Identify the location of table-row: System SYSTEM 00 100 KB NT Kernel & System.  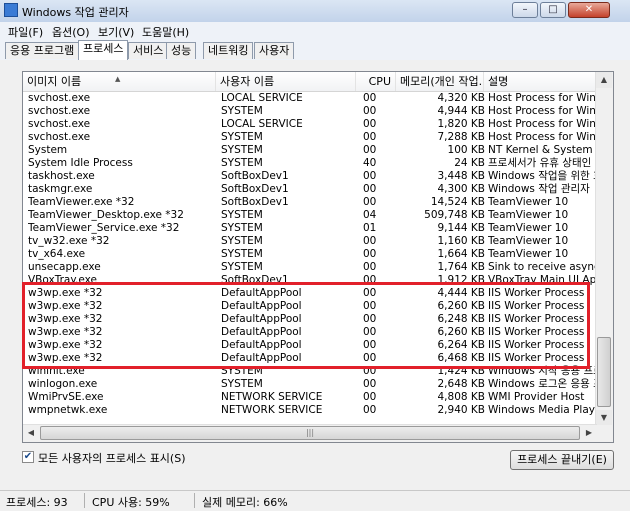
(310, 150).